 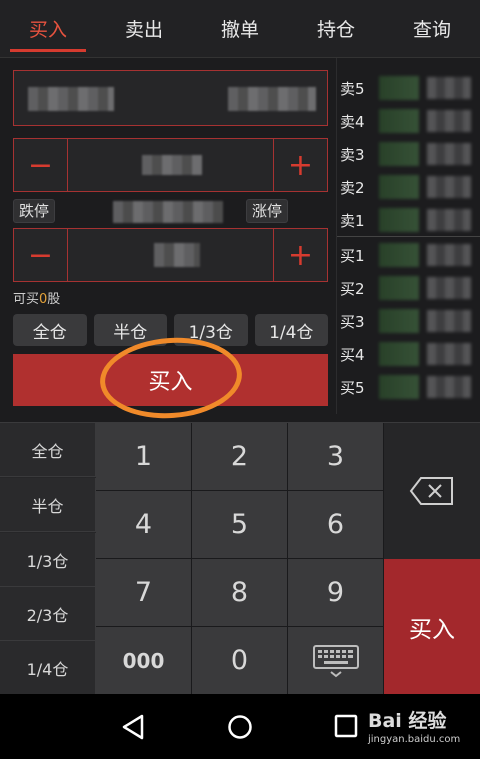 I want to click on keypad-third-key: 1/3仓, so click(x=48, y=560).